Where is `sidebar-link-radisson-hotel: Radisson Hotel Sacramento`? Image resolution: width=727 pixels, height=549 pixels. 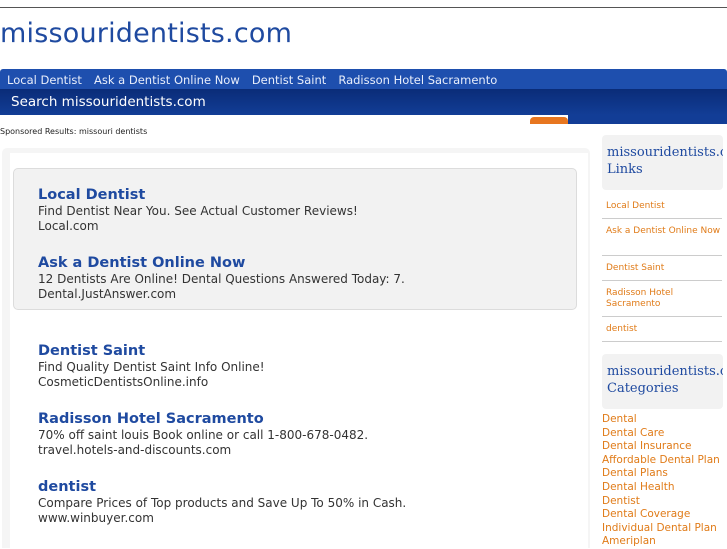
sidebar-link-radisson-hotel: Radisson Hotel Sacramento is located at coordinates (664, 299).